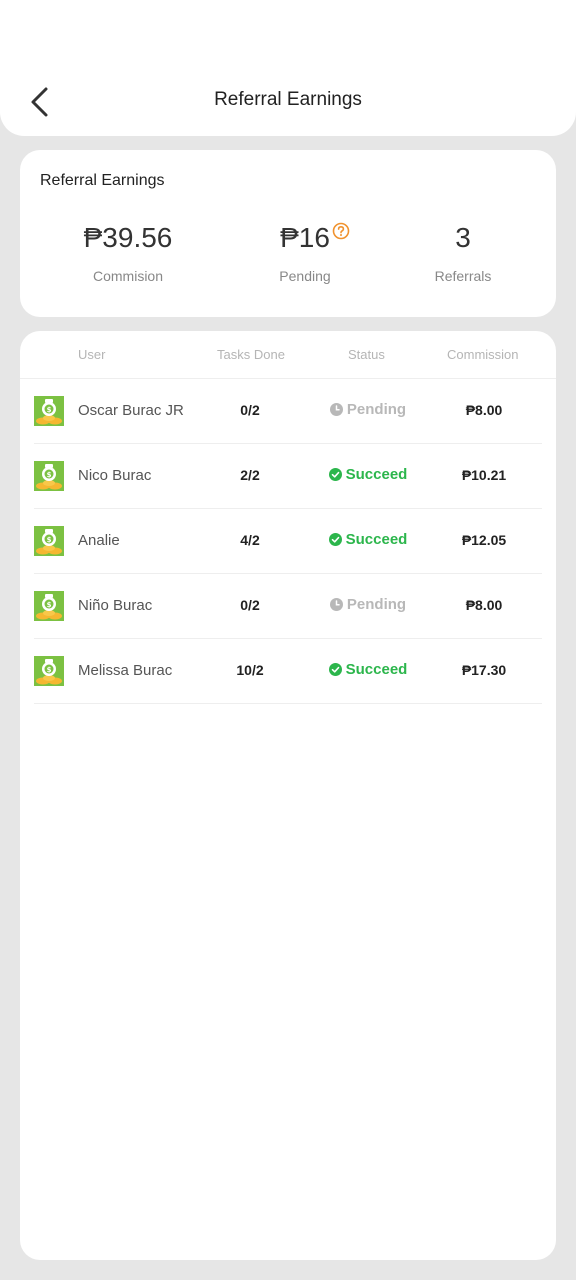  Describe the element at coordinates (250, 475) in the screenshot. I see `tasks-done: 2/2` at that location.